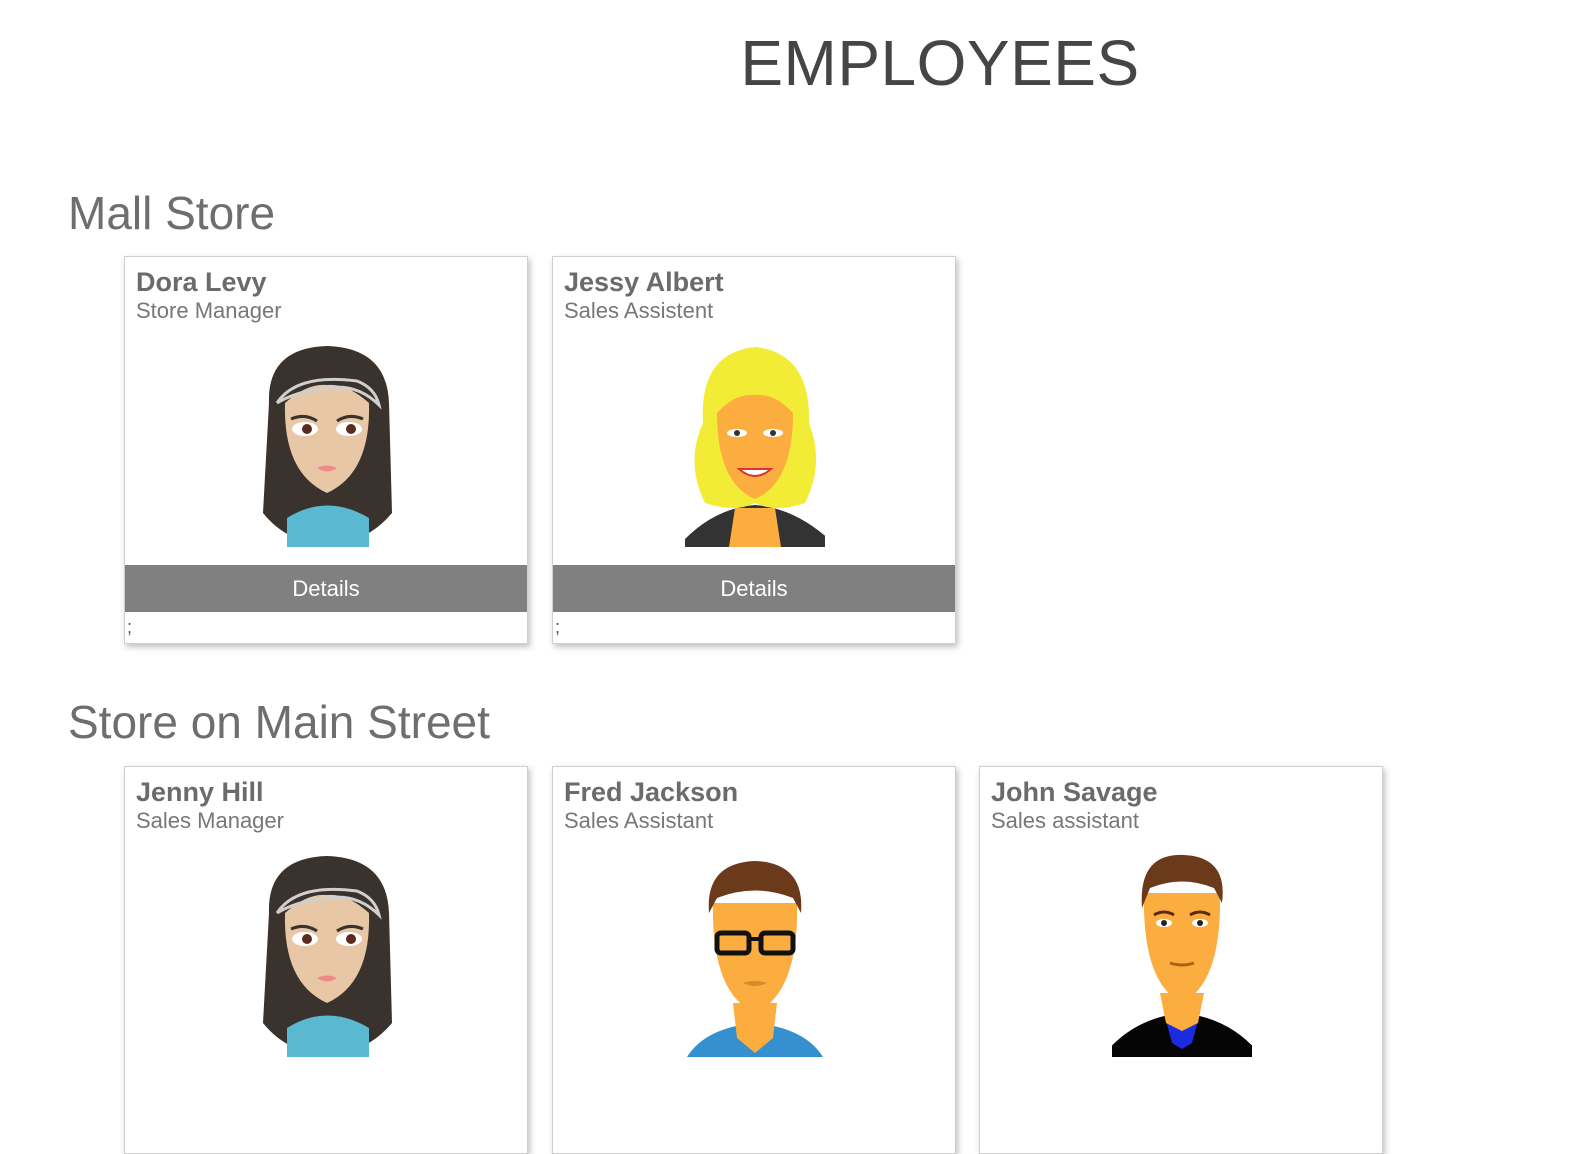  Describe the element at coordinates (1065, 820) in the screenshot. I see `employee-role: Sales assistant` at that location.